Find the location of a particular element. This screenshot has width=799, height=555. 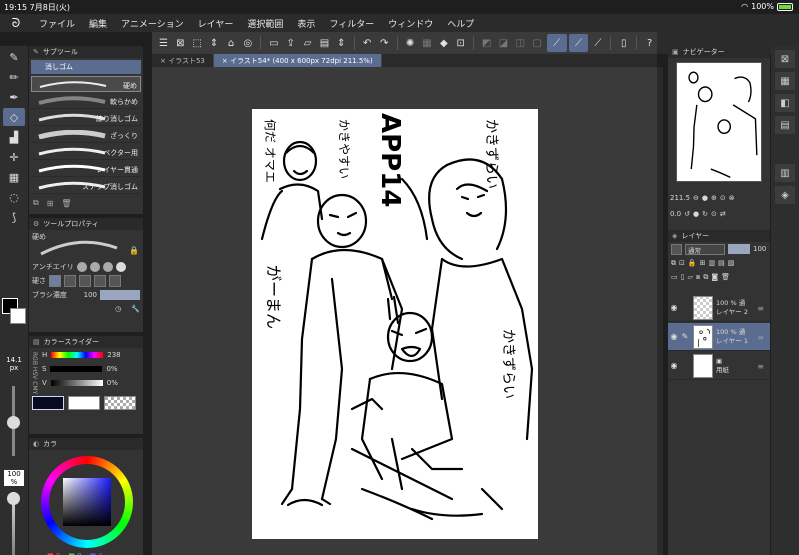

hamburger-icon: ☰ is located at coordinates (163, 43).